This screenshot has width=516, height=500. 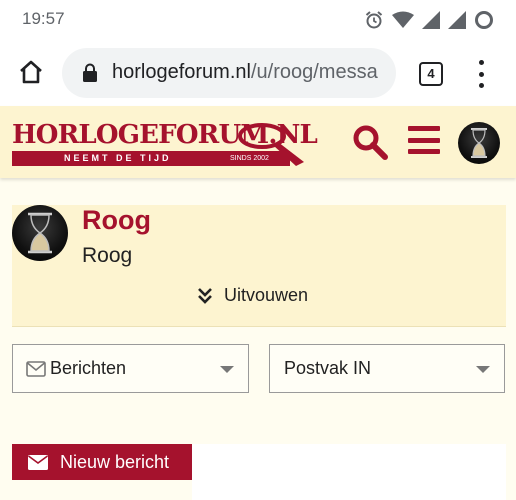 I want to click on battery-icon, so click(x=484, y=20).